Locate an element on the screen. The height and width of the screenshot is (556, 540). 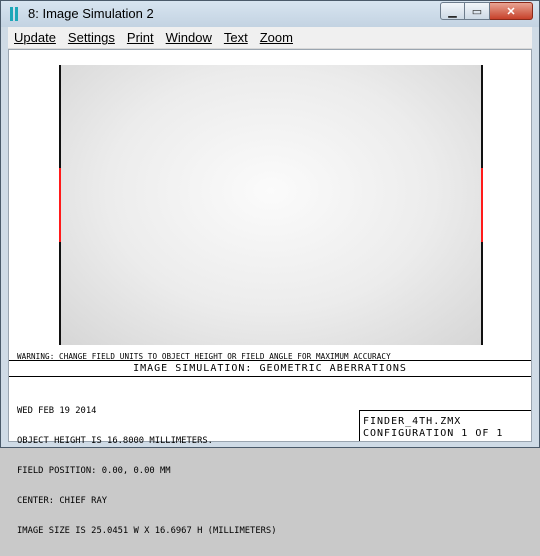
divider-top is located at coordinates (270, 360).